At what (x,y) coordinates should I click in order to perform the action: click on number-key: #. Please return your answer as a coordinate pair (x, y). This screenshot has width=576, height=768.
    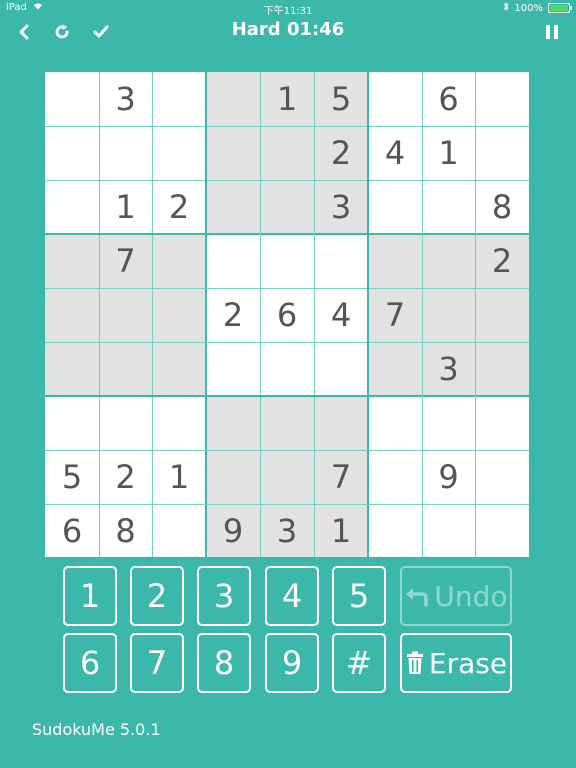
    Looking at the image, I should click on (359, 663).